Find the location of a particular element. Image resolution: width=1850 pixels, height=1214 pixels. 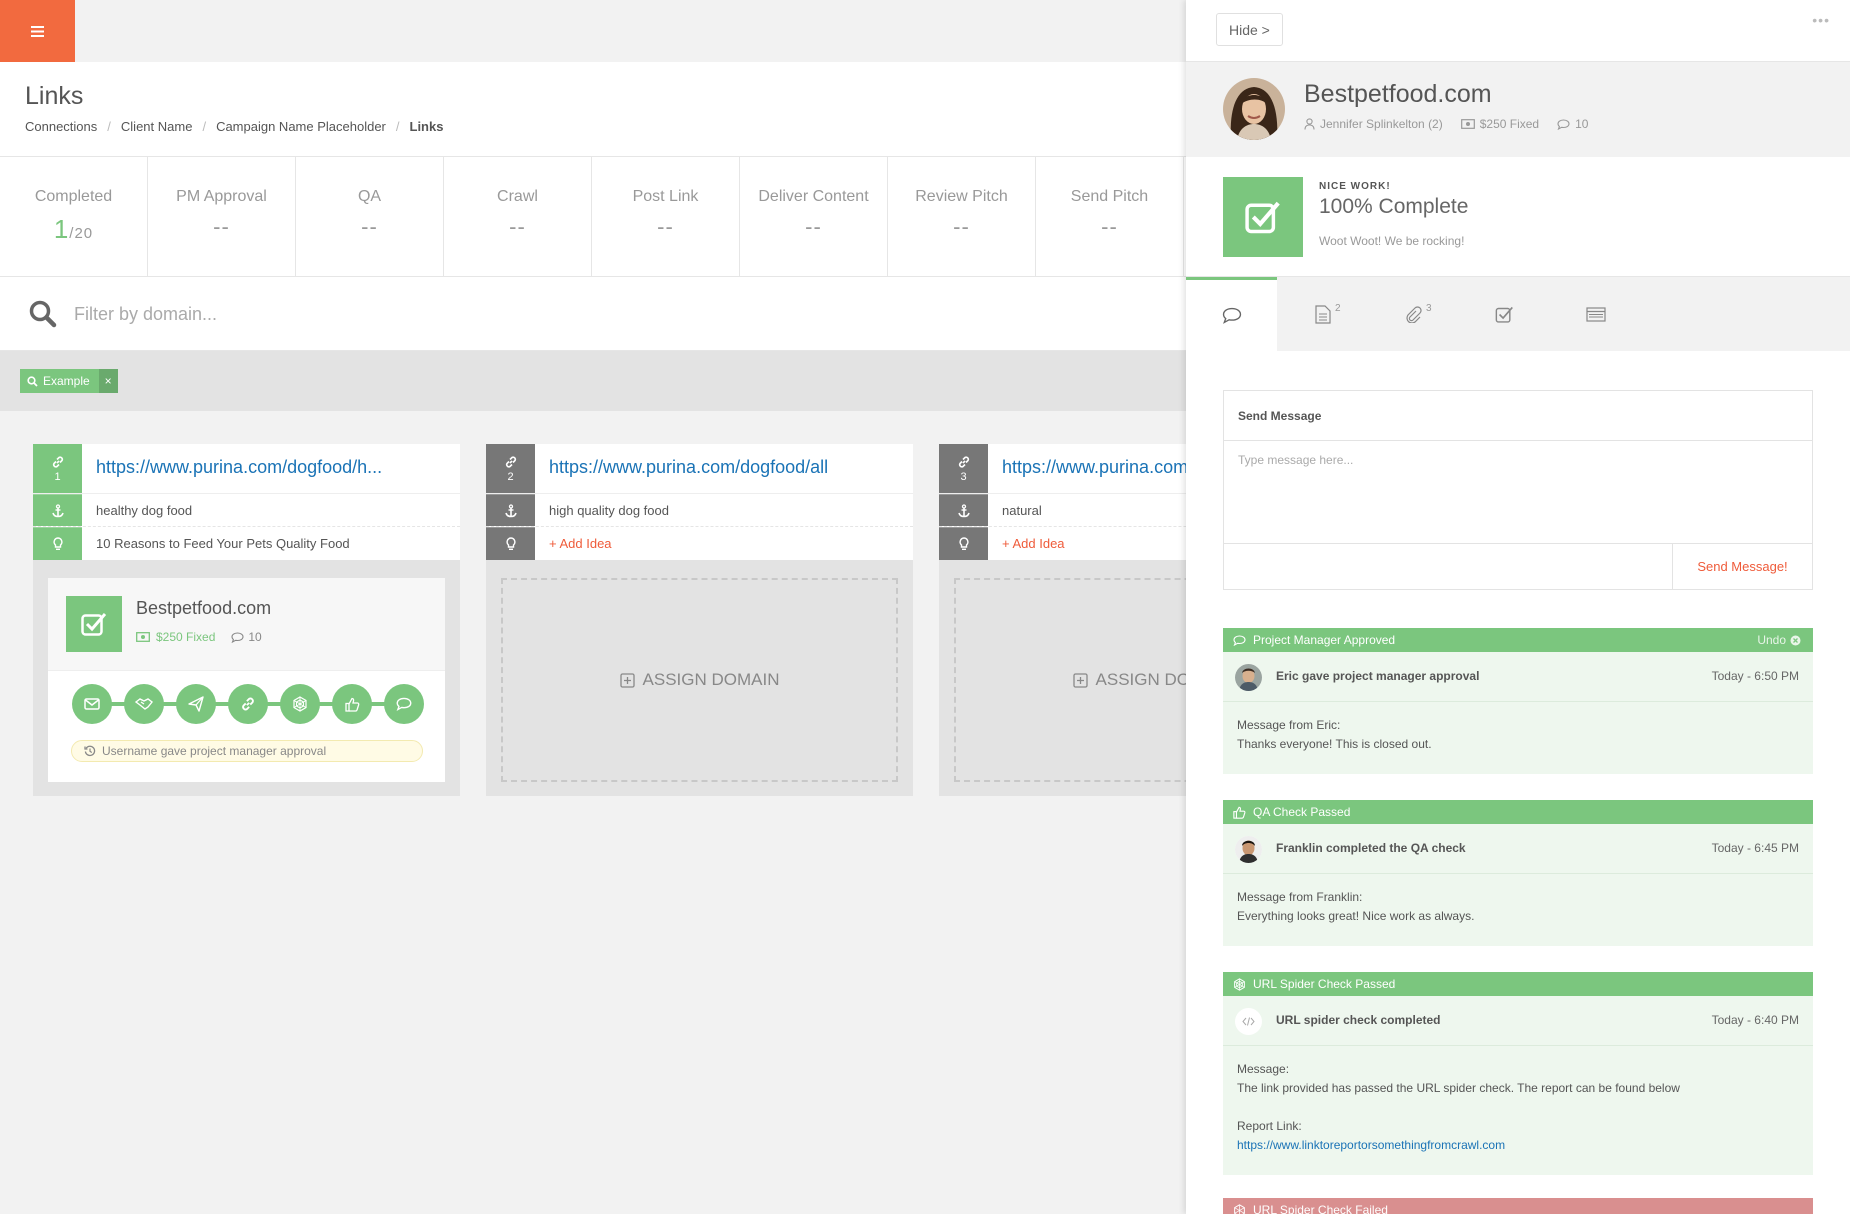

breadcrumb-client: Client Name is located at coordinates (157, 126).